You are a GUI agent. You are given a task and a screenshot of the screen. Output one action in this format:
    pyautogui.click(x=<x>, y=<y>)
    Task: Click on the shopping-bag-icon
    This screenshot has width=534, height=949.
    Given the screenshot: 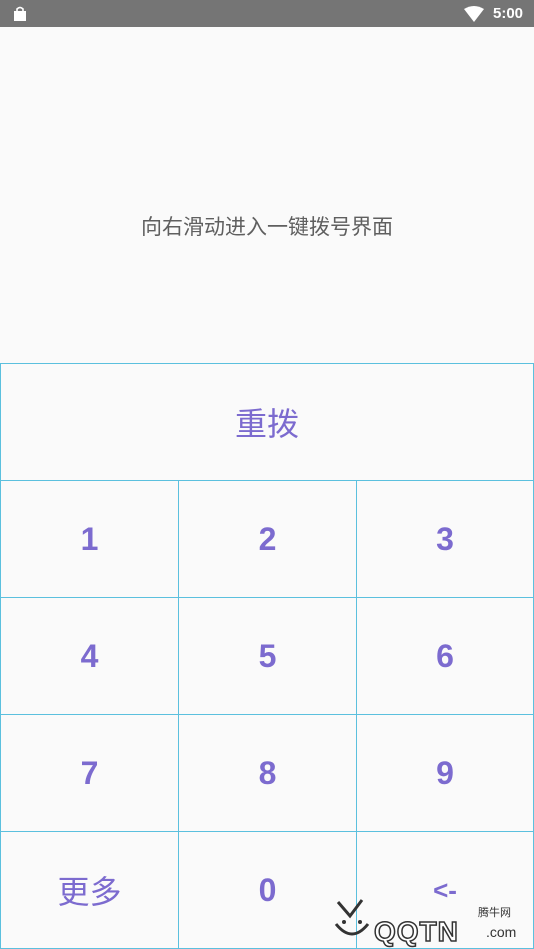 What is the action you would take?
    pyautogui.click(x=20, y=13)
    